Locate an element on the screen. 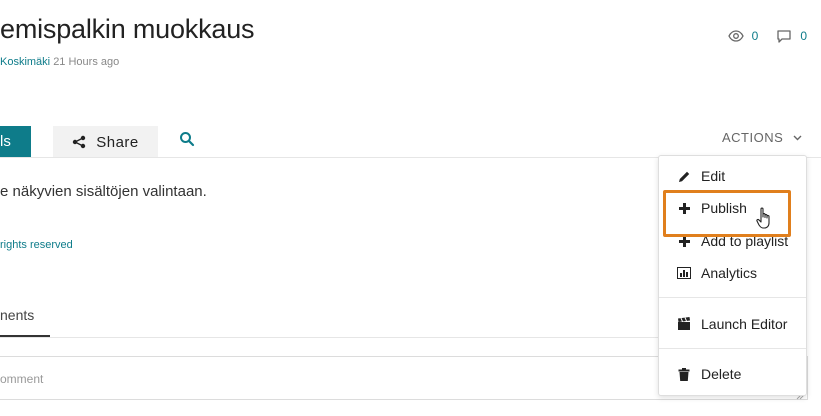  license-link: rights reserved is located at coordinates (36, 245).